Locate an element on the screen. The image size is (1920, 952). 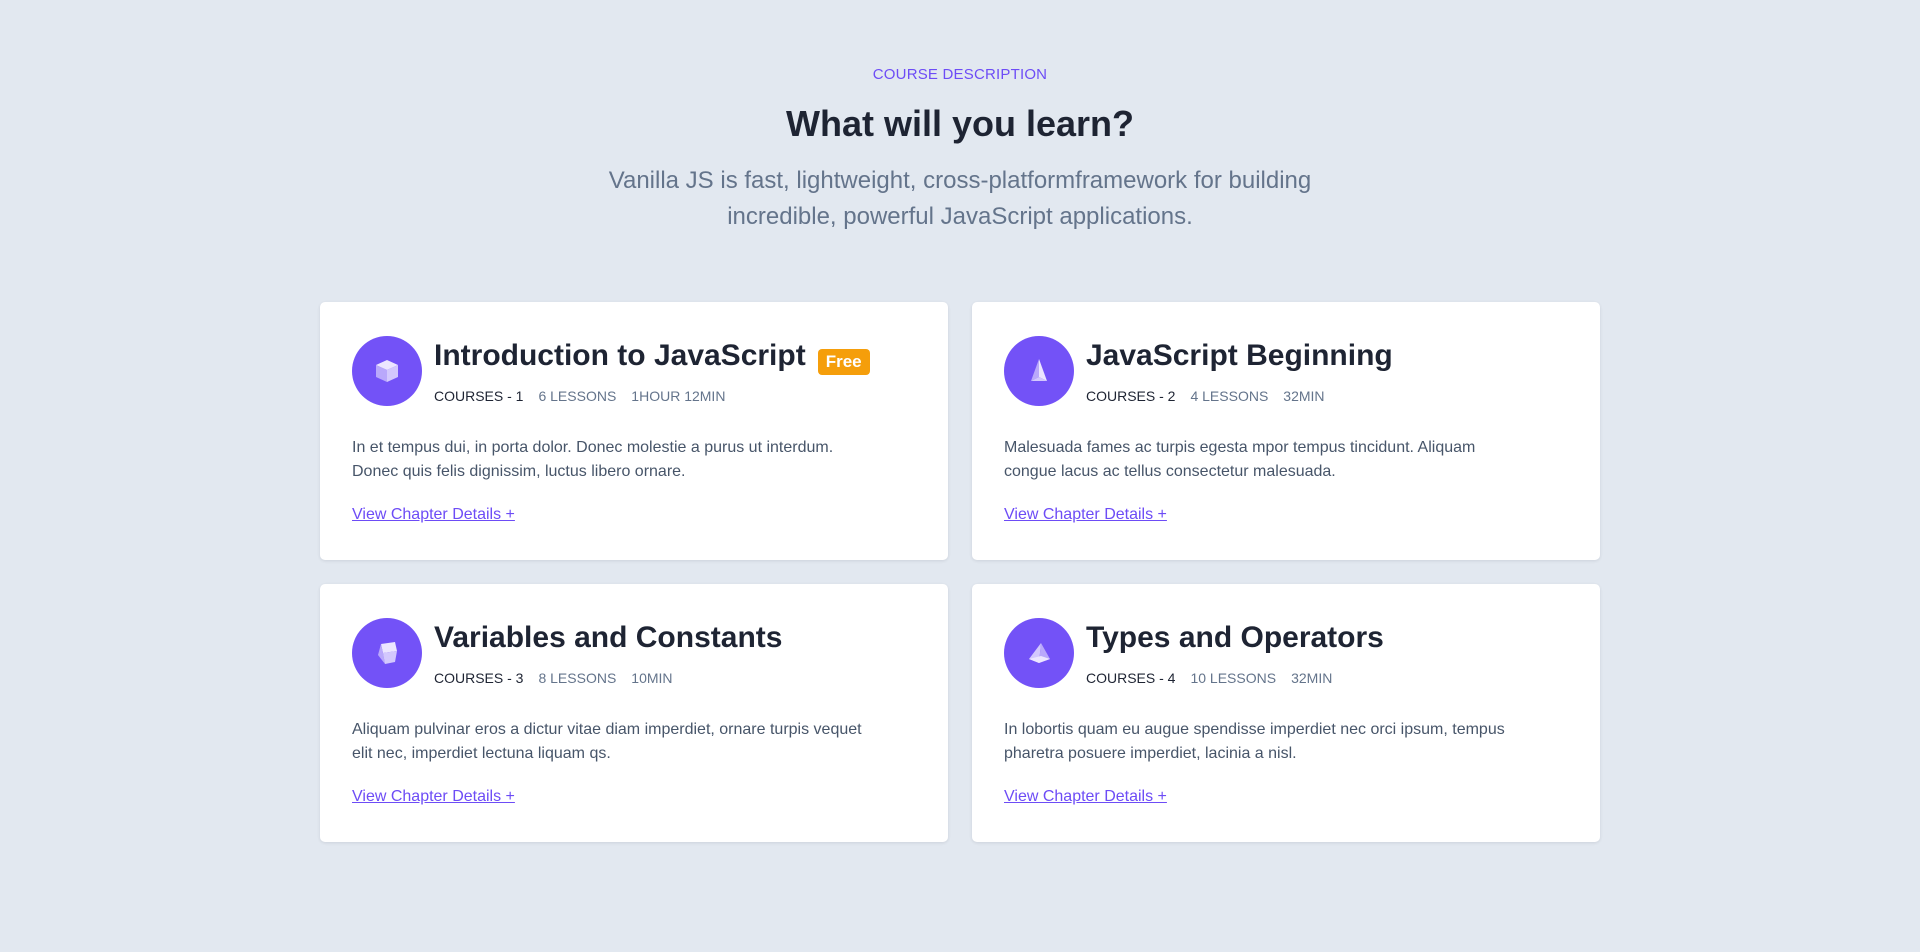
tetrahedron-icon is located at coordinates (1039, 653).